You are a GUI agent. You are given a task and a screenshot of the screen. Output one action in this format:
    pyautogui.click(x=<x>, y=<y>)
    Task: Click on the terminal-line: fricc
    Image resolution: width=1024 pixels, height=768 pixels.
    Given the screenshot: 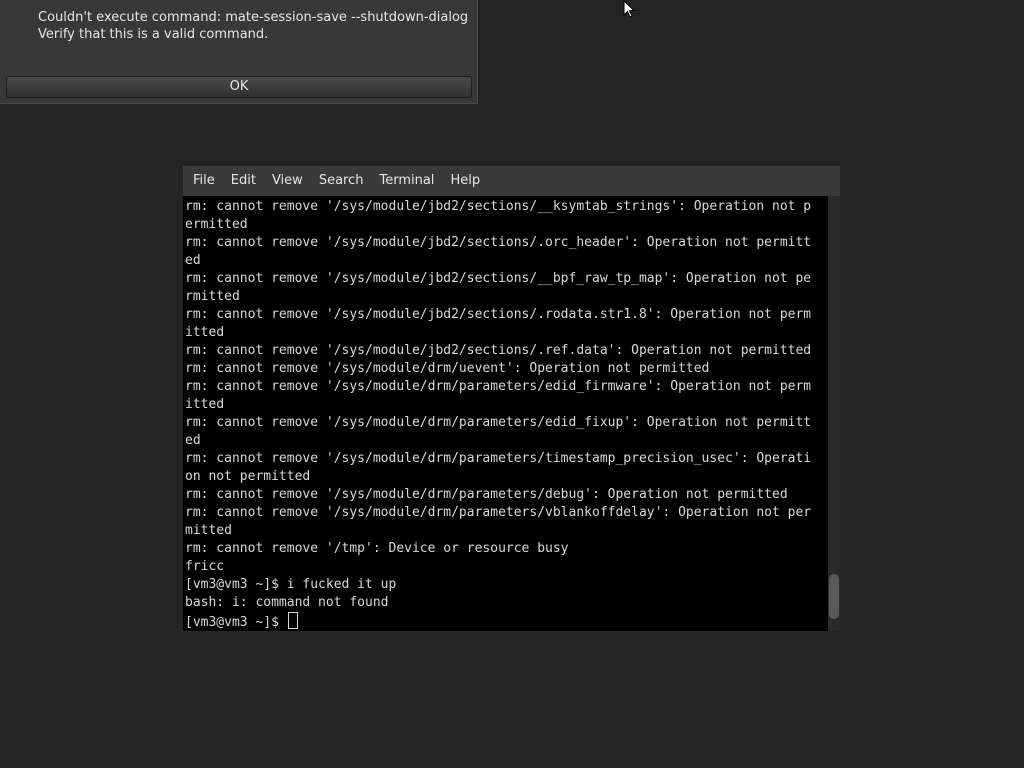 What is the action you would take?
    pyautogui.click(x=205, y=566)
    